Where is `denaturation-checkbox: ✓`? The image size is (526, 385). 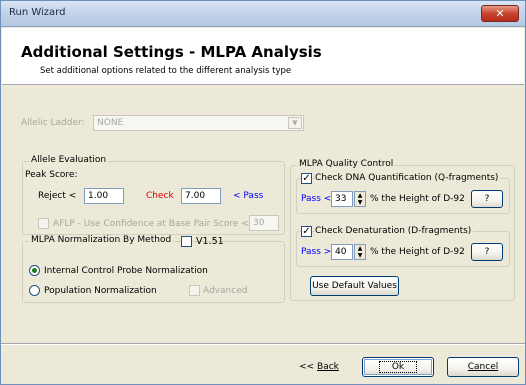 denaturation-checkbox: ✓ is located at coordinates (306, 231).